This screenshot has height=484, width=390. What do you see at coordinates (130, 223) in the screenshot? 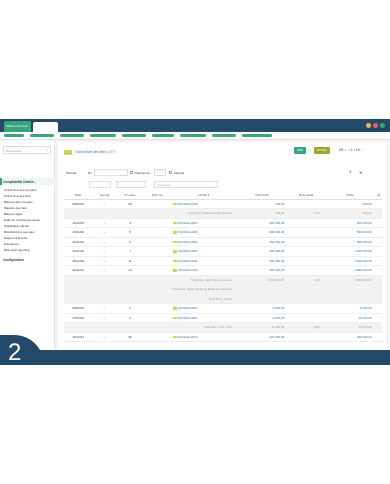
I see `cell-piece: 4` at bounding box center [130, 223].